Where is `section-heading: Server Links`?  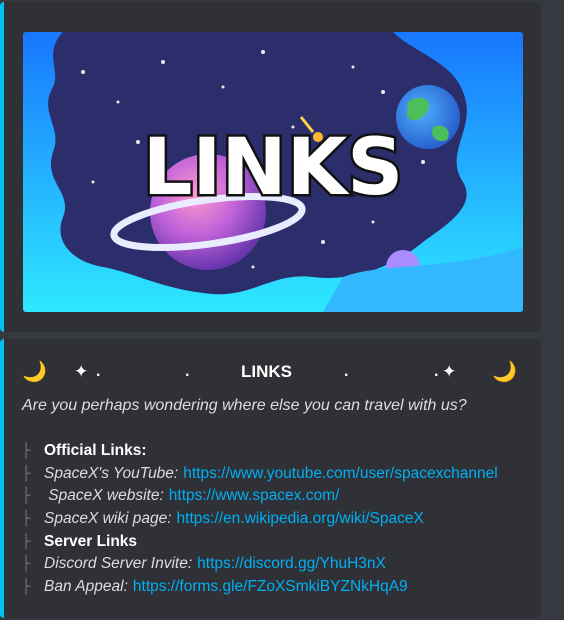
section-heading: Server Links is located at coordinates (91, 541).